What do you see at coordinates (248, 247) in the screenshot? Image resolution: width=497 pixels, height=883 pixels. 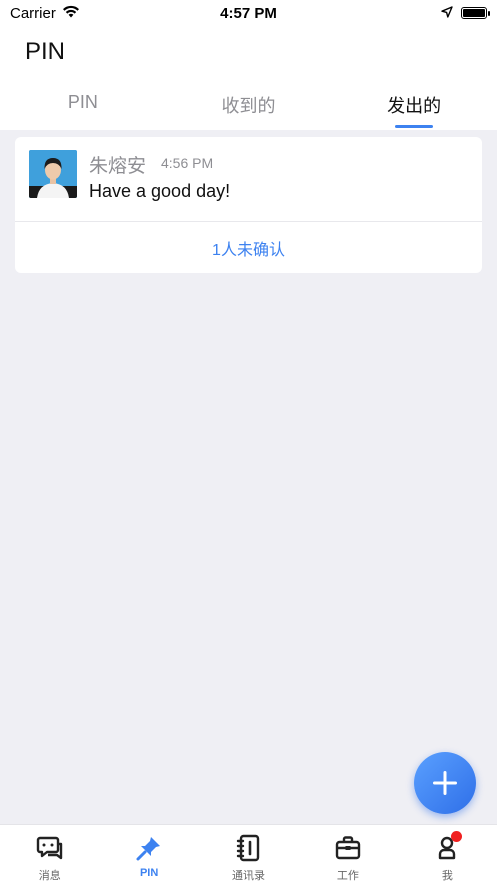 I see `unconfirmed-link: 1人未确认` at bounding box center [248, 247].